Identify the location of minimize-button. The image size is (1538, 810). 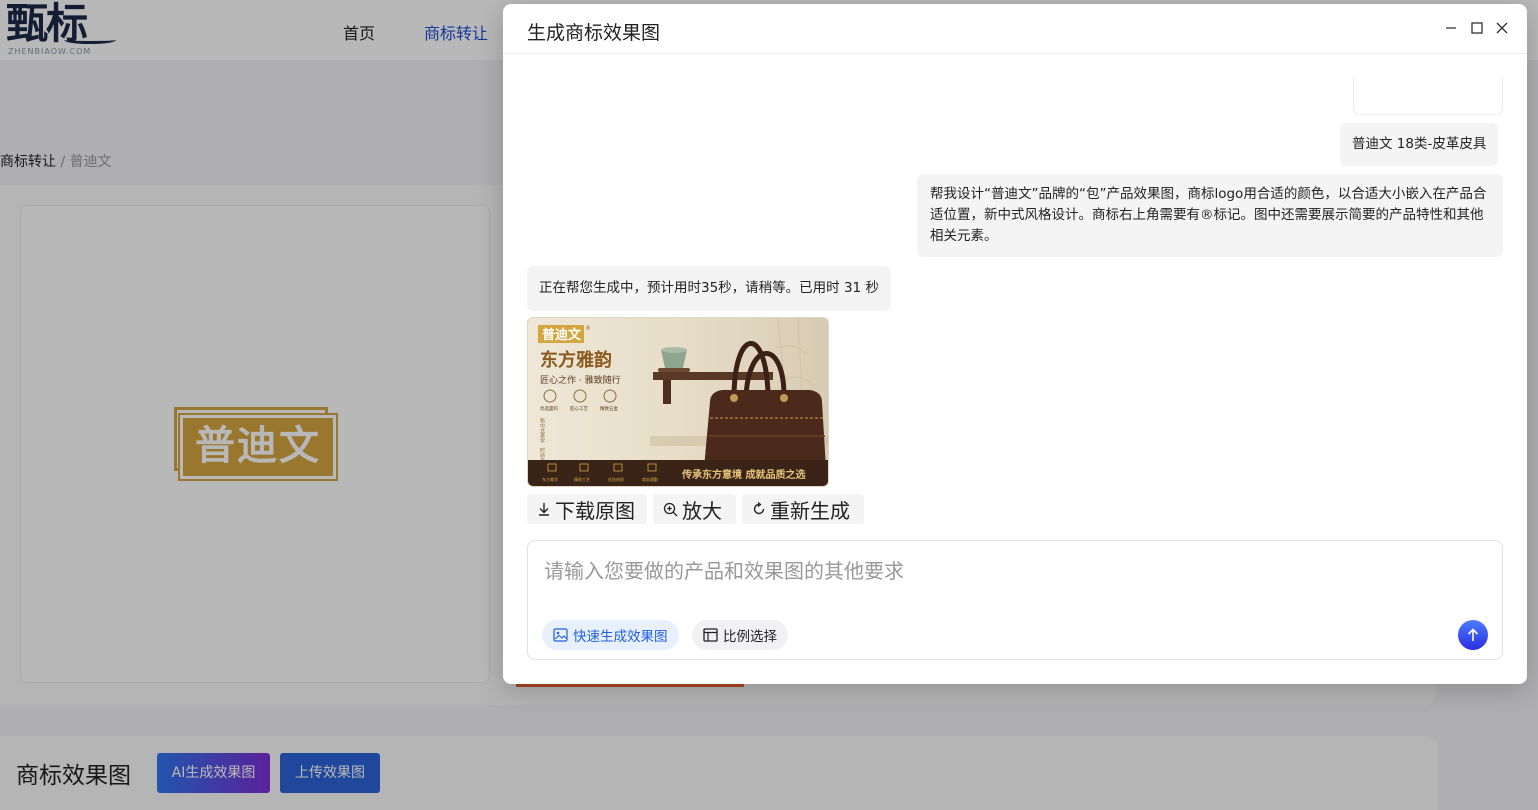
(1451, 28).